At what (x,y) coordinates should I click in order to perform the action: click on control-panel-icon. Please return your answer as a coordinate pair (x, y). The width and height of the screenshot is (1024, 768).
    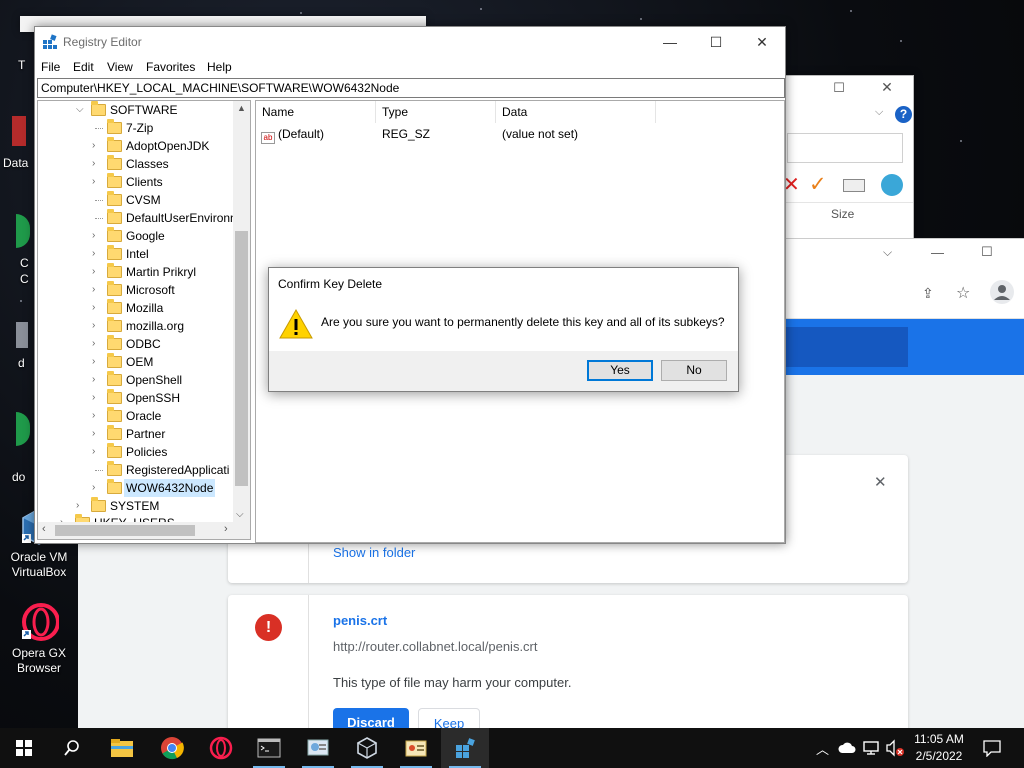
    Looking at the image, I should click on (318, 747).